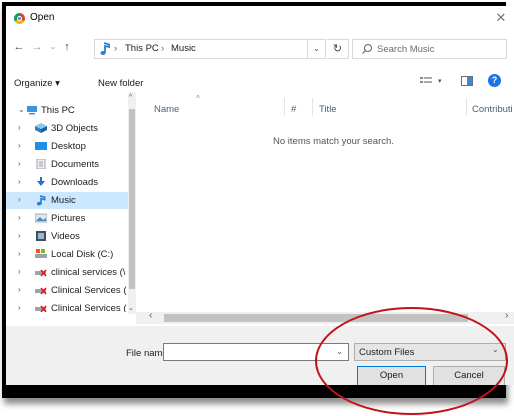 The width and height of the screenshot is (514, 416). I want to click on help-icon: ?, so click(494, 80).